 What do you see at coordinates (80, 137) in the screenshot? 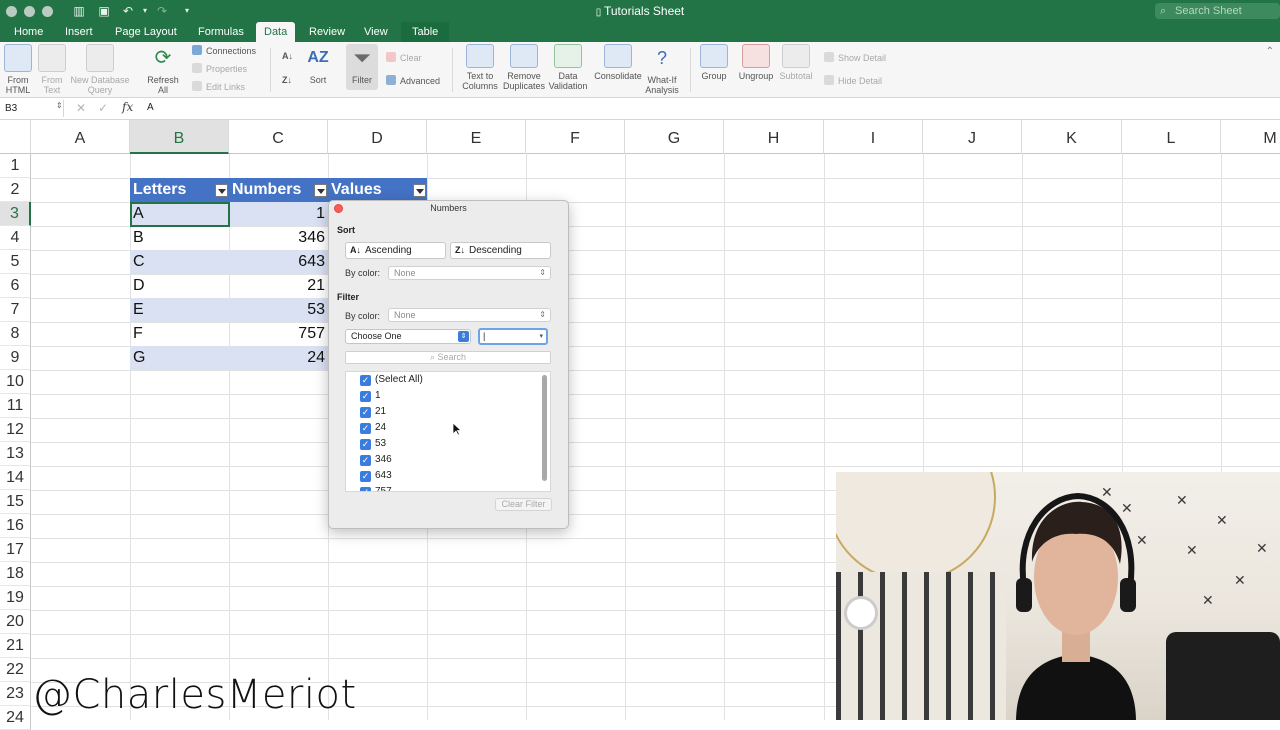
I see `column-header-a: A` at bounding box center [80, 137].